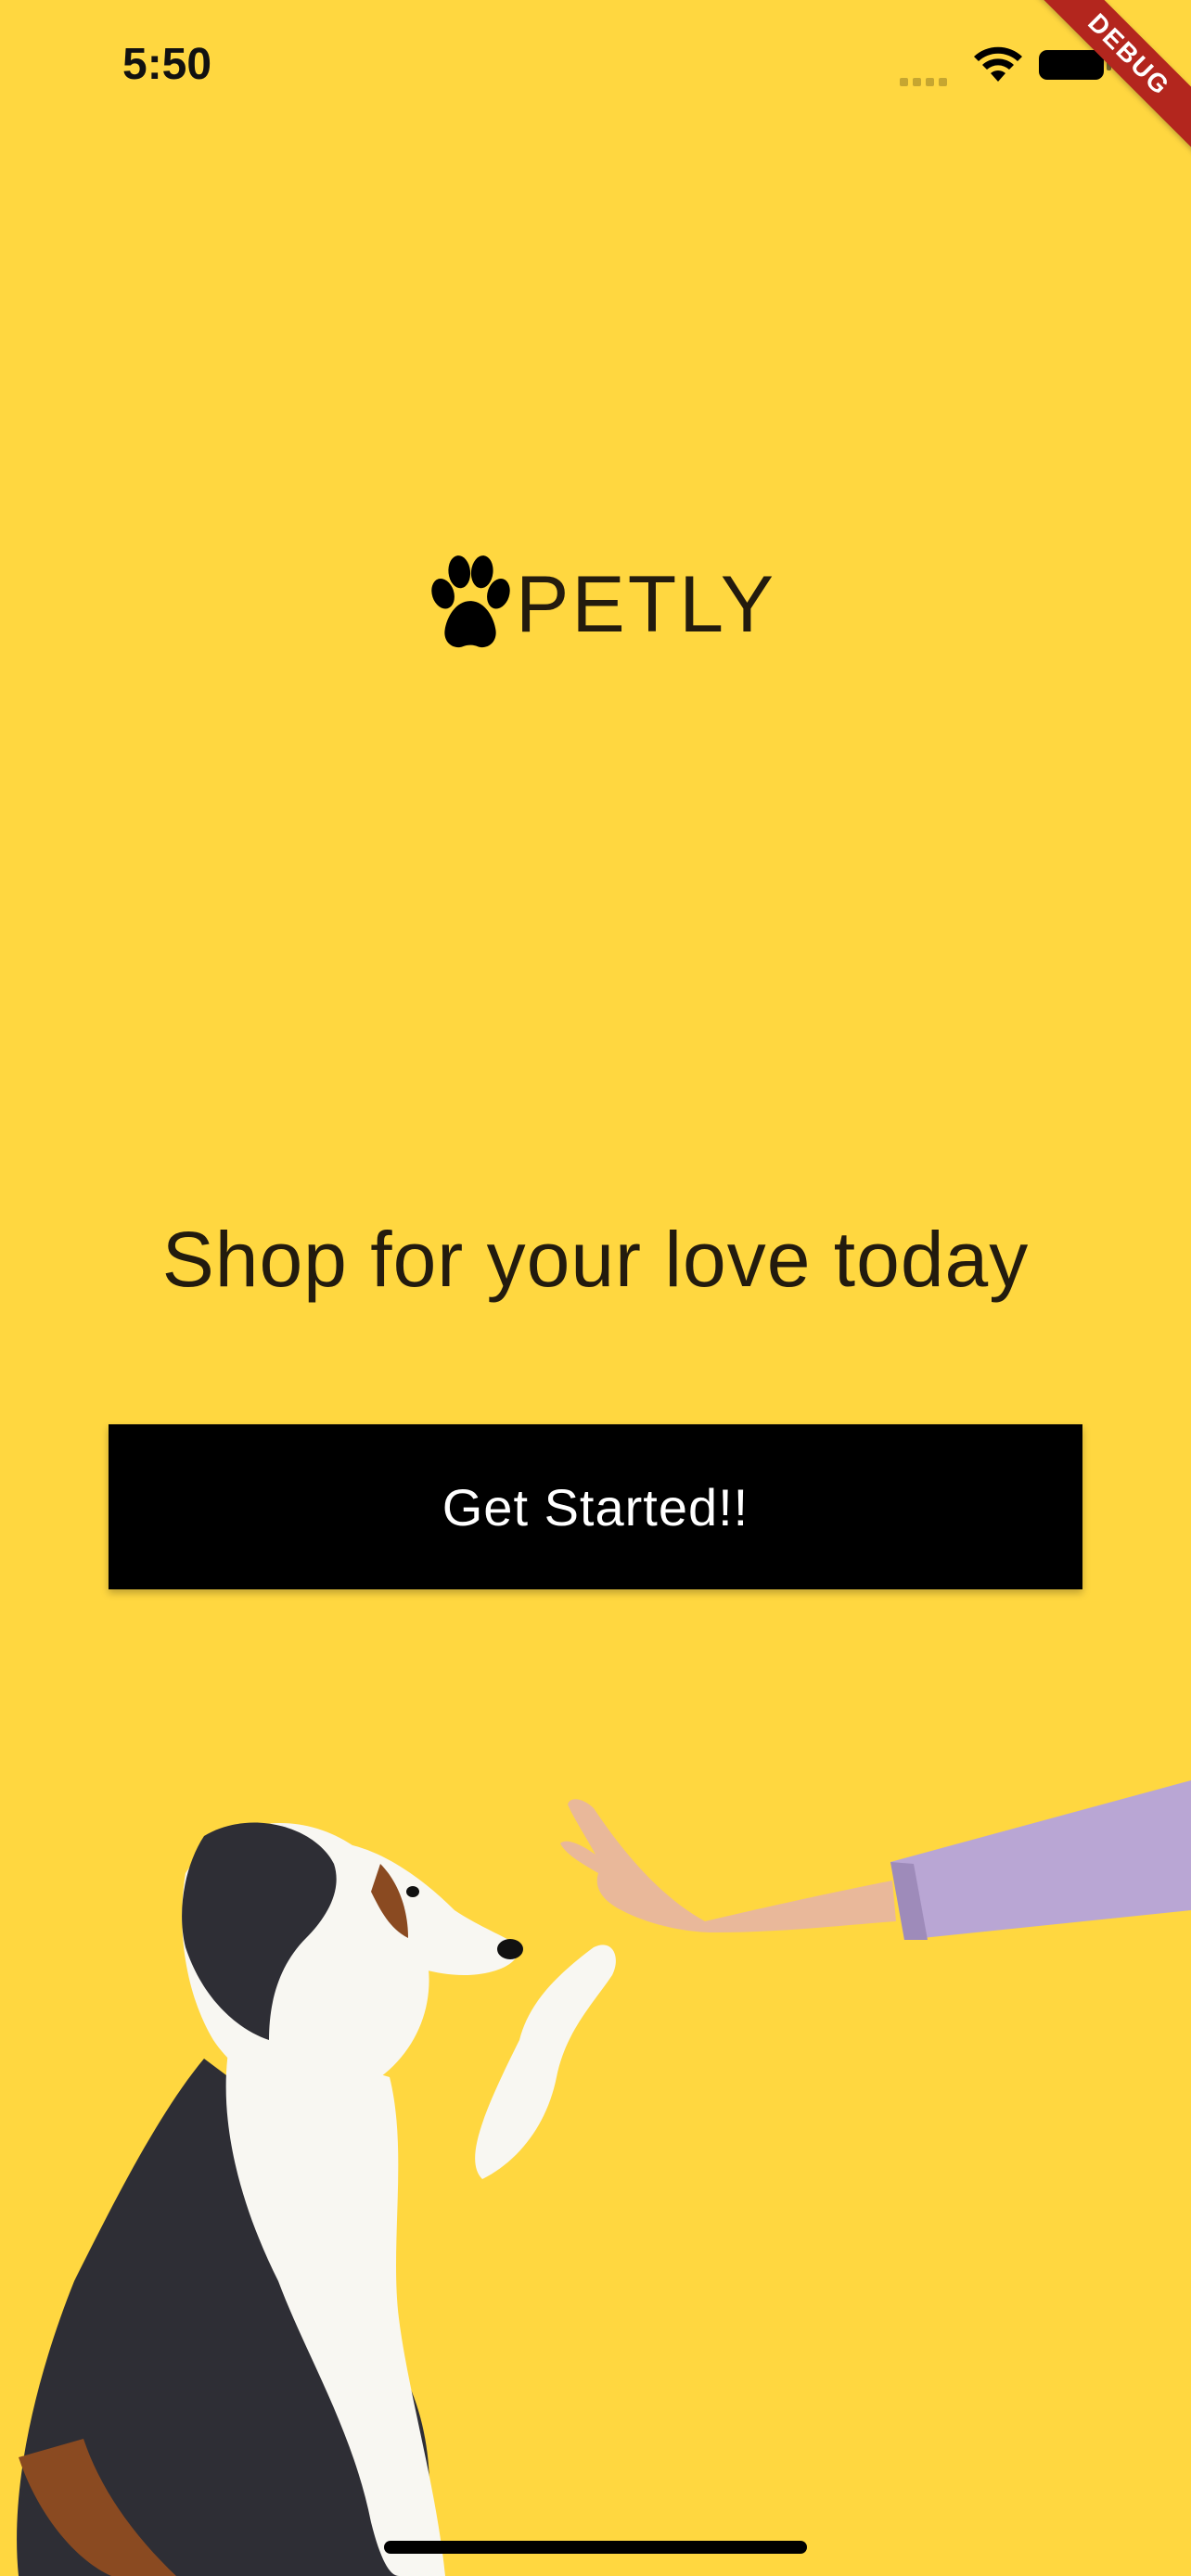  Describe the element at coordinates (316, 2199) in the screenshot. I see `dog` at that location.